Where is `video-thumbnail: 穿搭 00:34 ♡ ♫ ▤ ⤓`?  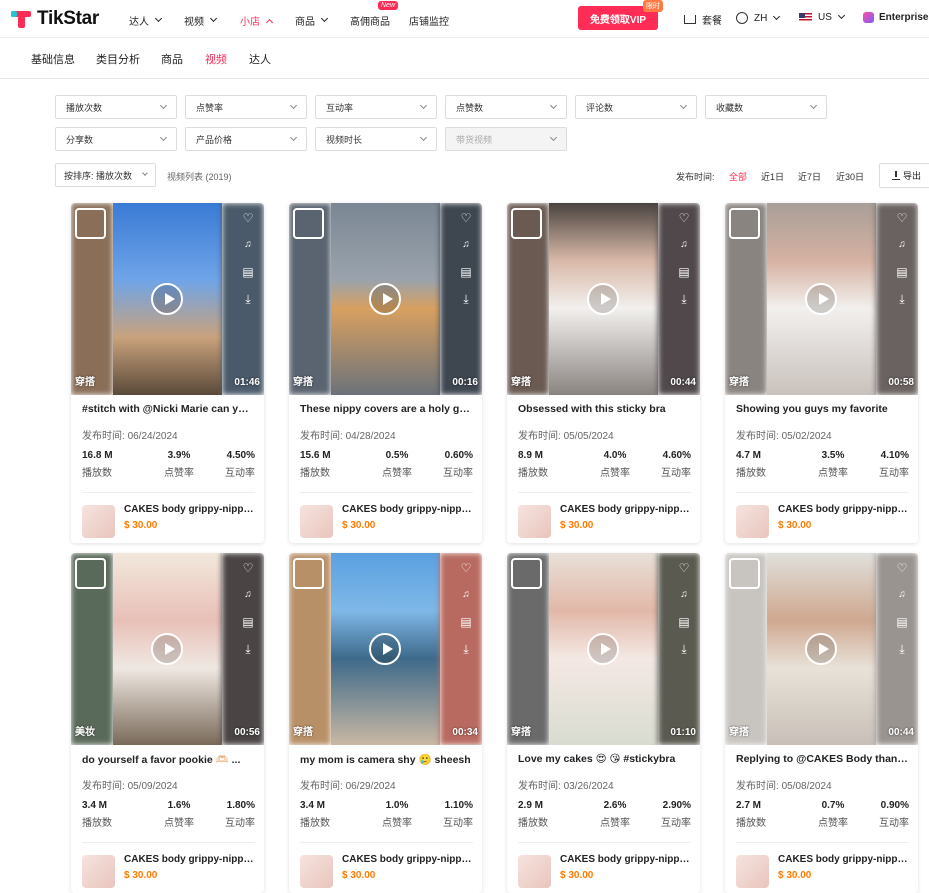
video-thumbnail: 穿搭 00:34 ♡ ♫ ▤ ⤓ is located at coordinates (385, 649).